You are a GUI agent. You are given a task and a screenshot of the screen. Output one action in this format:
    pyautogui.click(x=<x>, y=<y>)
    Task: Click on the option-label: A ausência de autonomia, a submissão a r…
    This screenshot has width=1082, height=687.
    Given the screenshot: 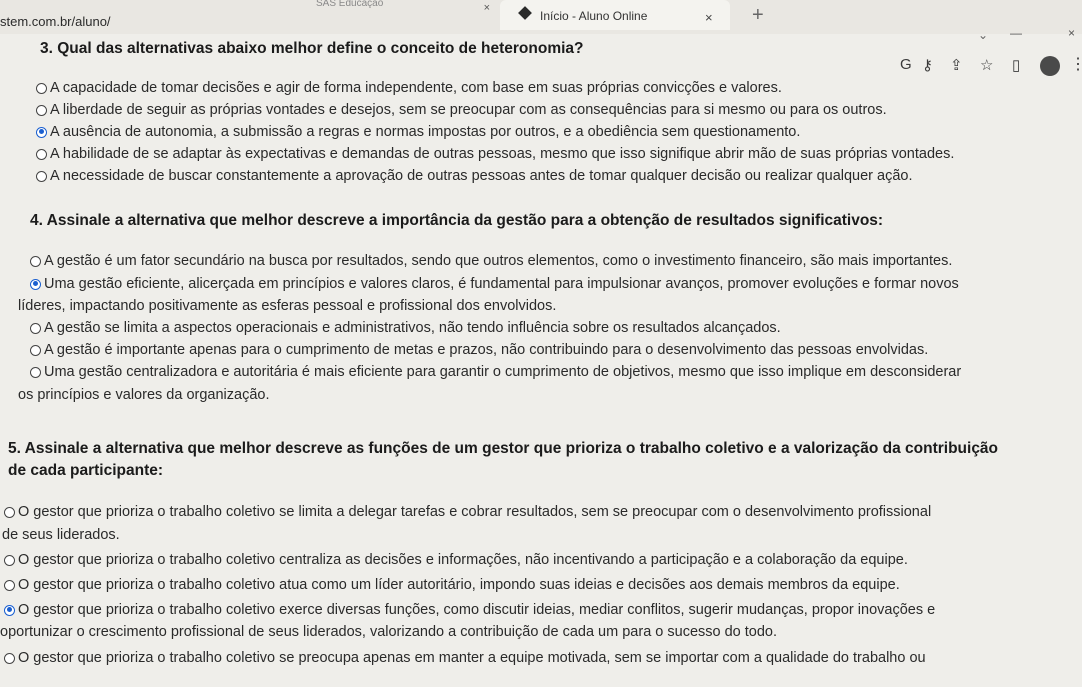 What is the action you would take?
    pyautogui.click(x=425, y=132)
    